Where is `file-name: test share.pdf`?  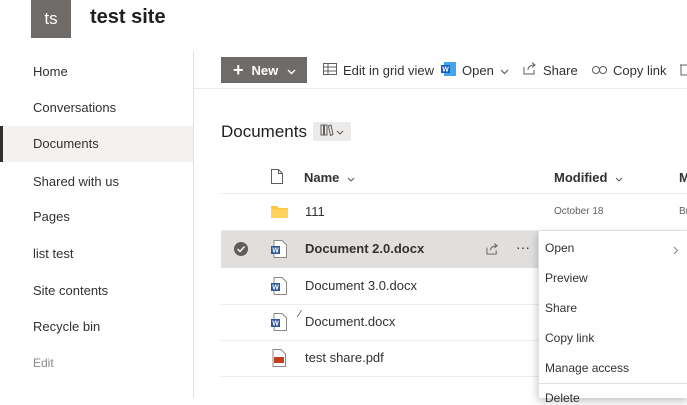 file-name: test share.pdf is located at coordinates (344, 357).